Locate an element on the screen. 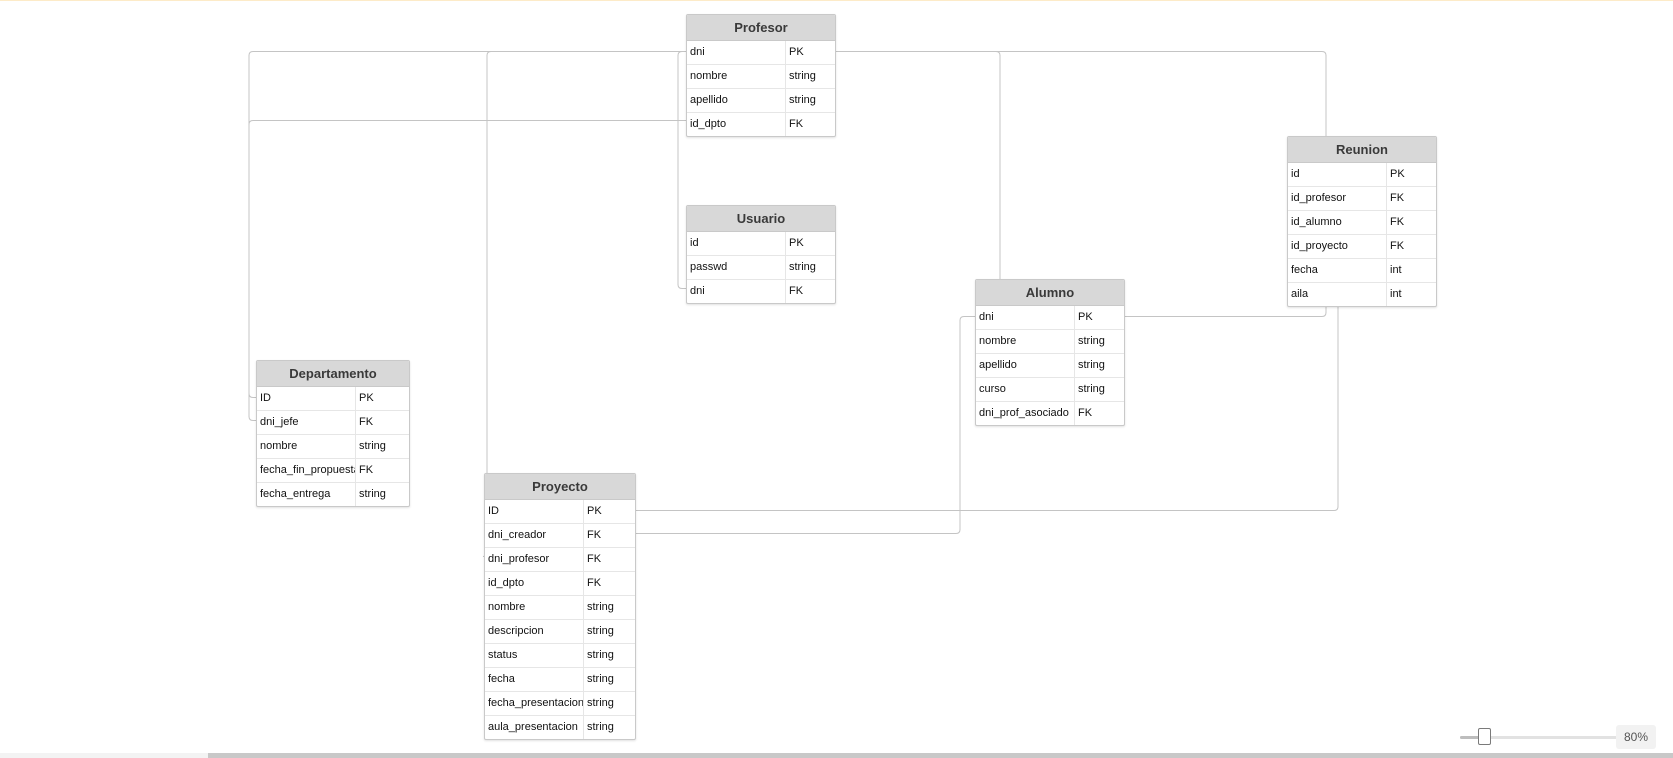 The height and width of the screenshot is (758, 1673). field-name: id_alumno is located at coordinates (1337, 222).